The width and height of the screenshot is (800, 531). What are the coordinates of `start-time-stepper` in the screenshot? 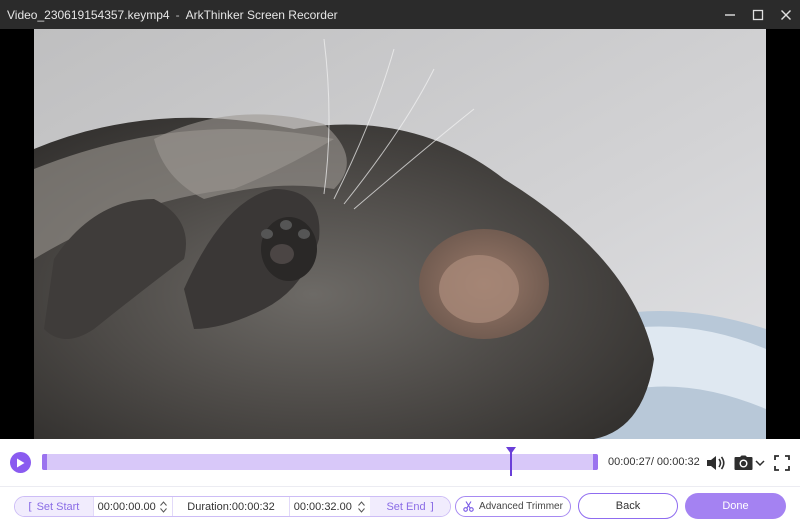 It's located at (163, 506).